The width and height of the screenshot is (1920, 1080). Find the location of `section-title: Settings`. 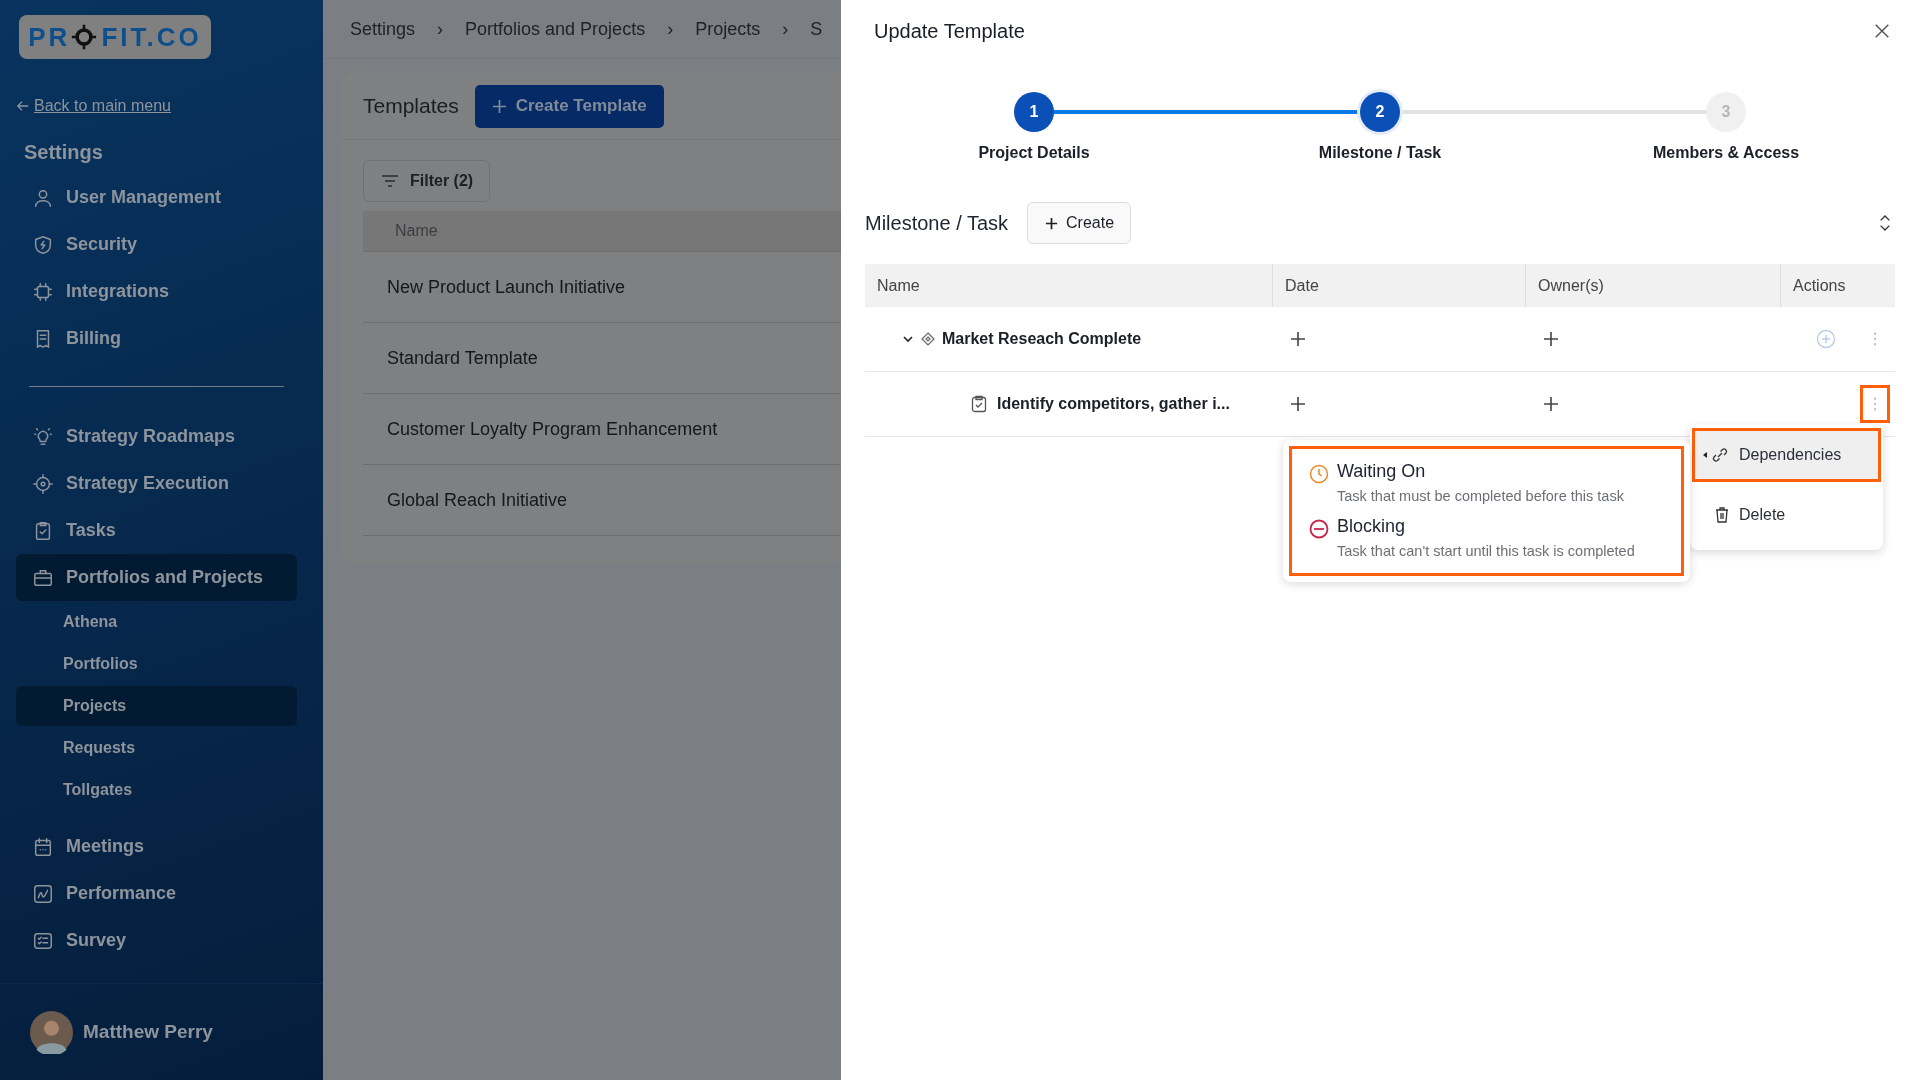

section-title: Settings is located at coordinates (64, 152).